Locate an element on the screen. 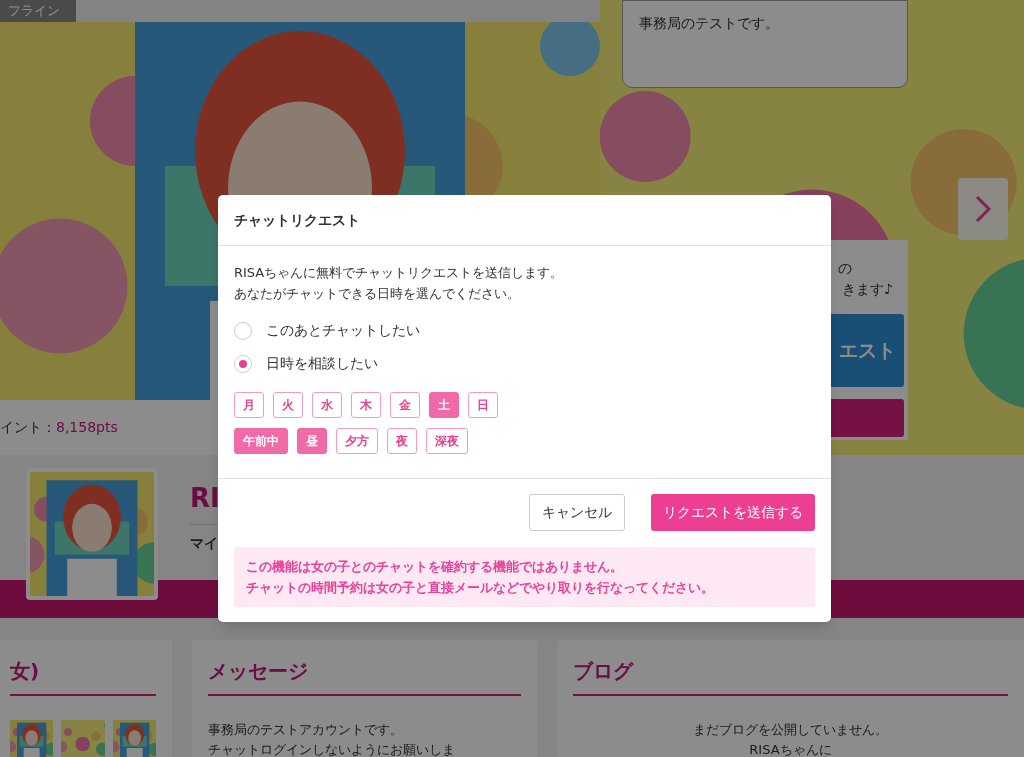 The image size is (1024, 757). choice-chip: 夜 is located at coordinates (402, 441).